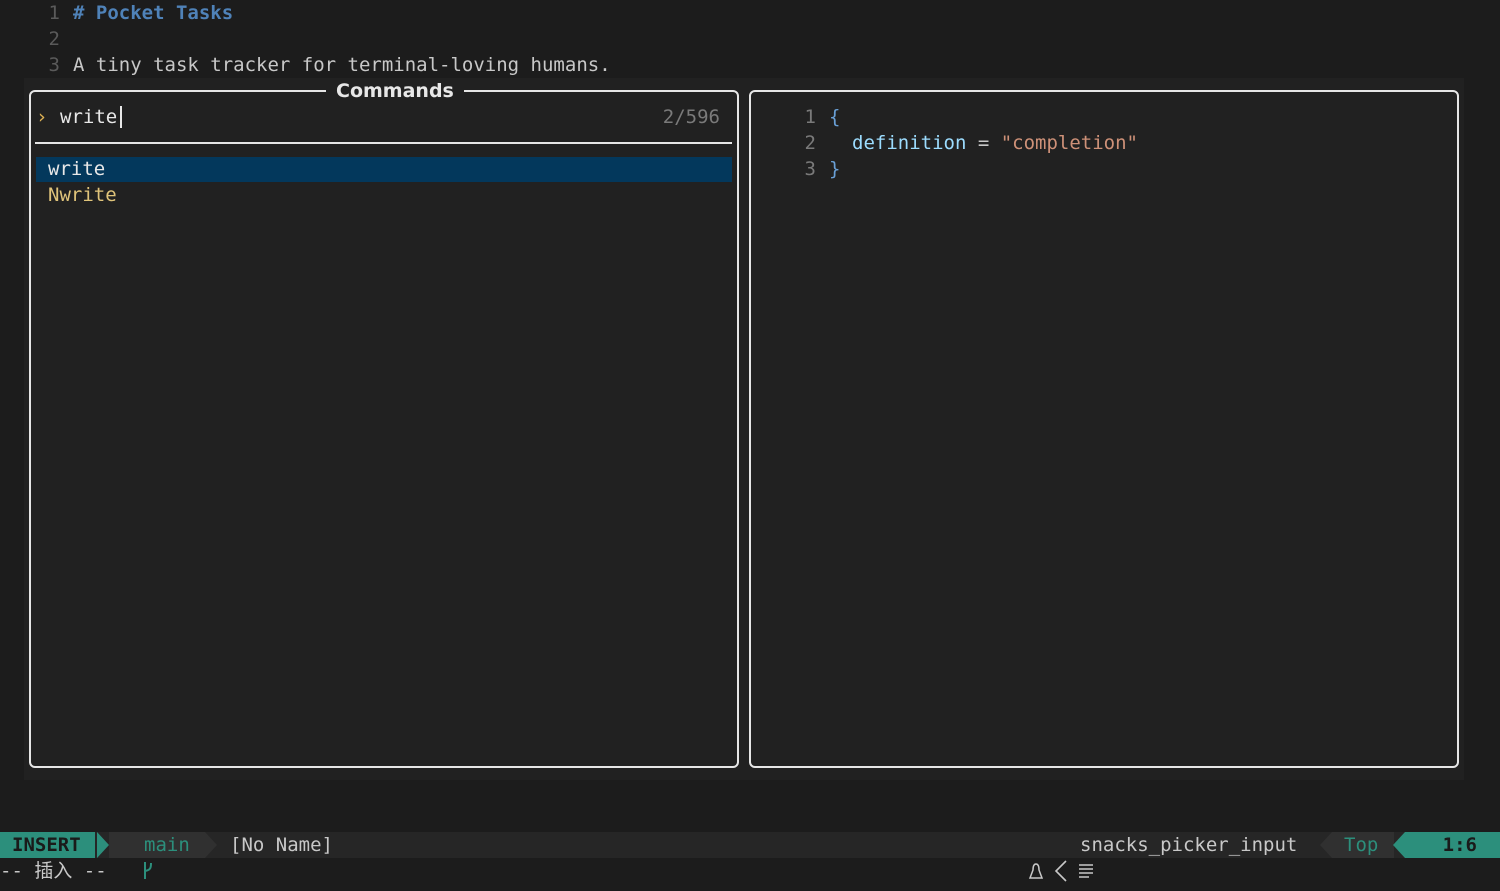  What do you see at coordinates (121, 117) in the screenshot?
I see `text-cursor` at bounding box center [121, 117].